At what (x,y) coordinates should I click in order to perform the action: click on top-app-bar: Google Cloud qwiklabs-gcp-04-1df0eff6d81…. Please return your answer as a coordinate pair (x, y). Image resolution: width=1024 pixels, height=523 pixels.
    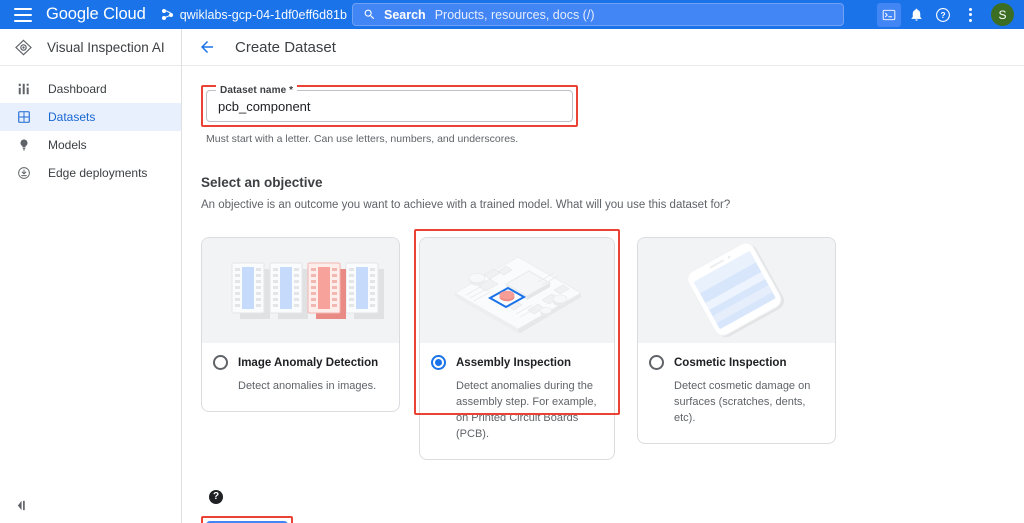
    Looking at the image, I should click on (512, 14).